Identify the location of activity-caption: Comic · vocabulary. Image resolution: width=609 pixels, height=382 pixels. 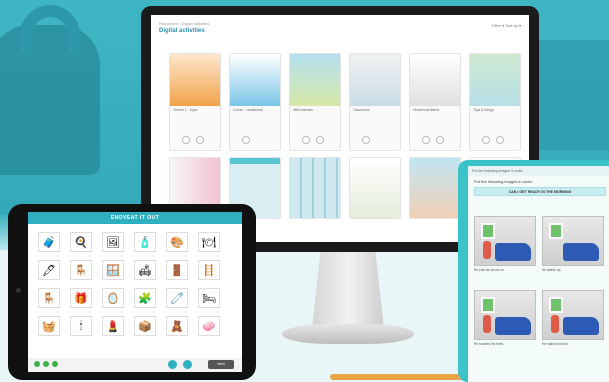
(248, 110).